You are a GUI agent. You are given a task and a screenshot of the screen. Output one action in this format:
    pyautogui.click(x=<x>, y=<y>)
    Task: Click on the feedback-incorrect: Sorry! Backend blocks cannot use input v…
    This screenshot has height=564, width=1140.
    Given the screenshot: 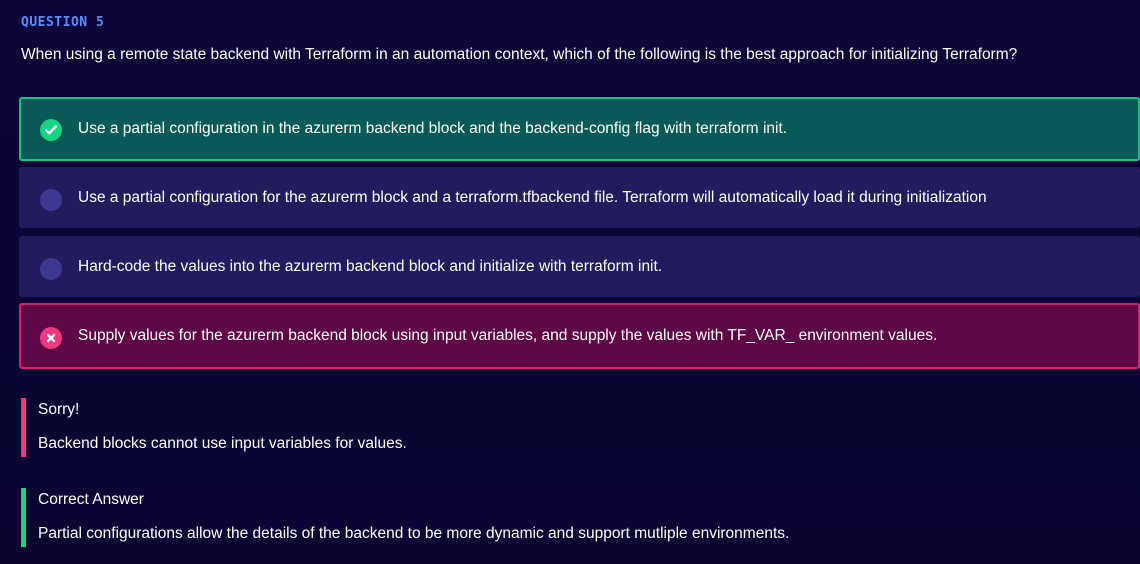 What is the action you would take?
    pyautogui.click(x=521, y=427)
    